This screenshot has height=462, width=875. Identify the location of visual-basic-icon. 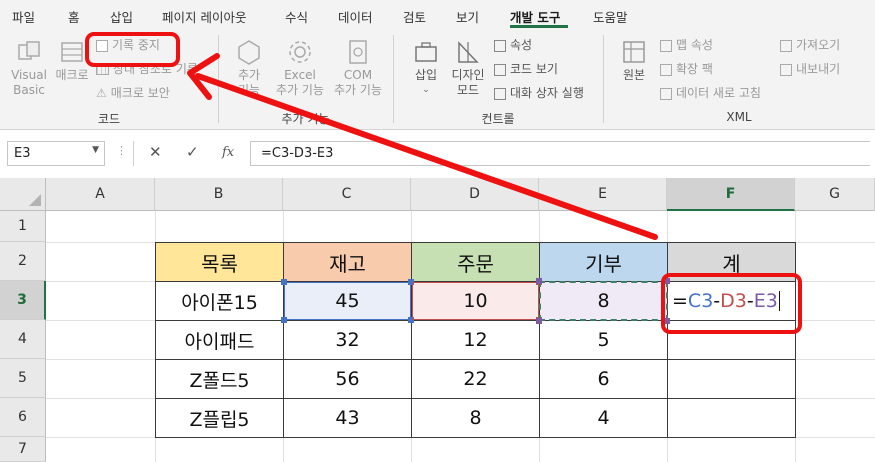
(29, 50).